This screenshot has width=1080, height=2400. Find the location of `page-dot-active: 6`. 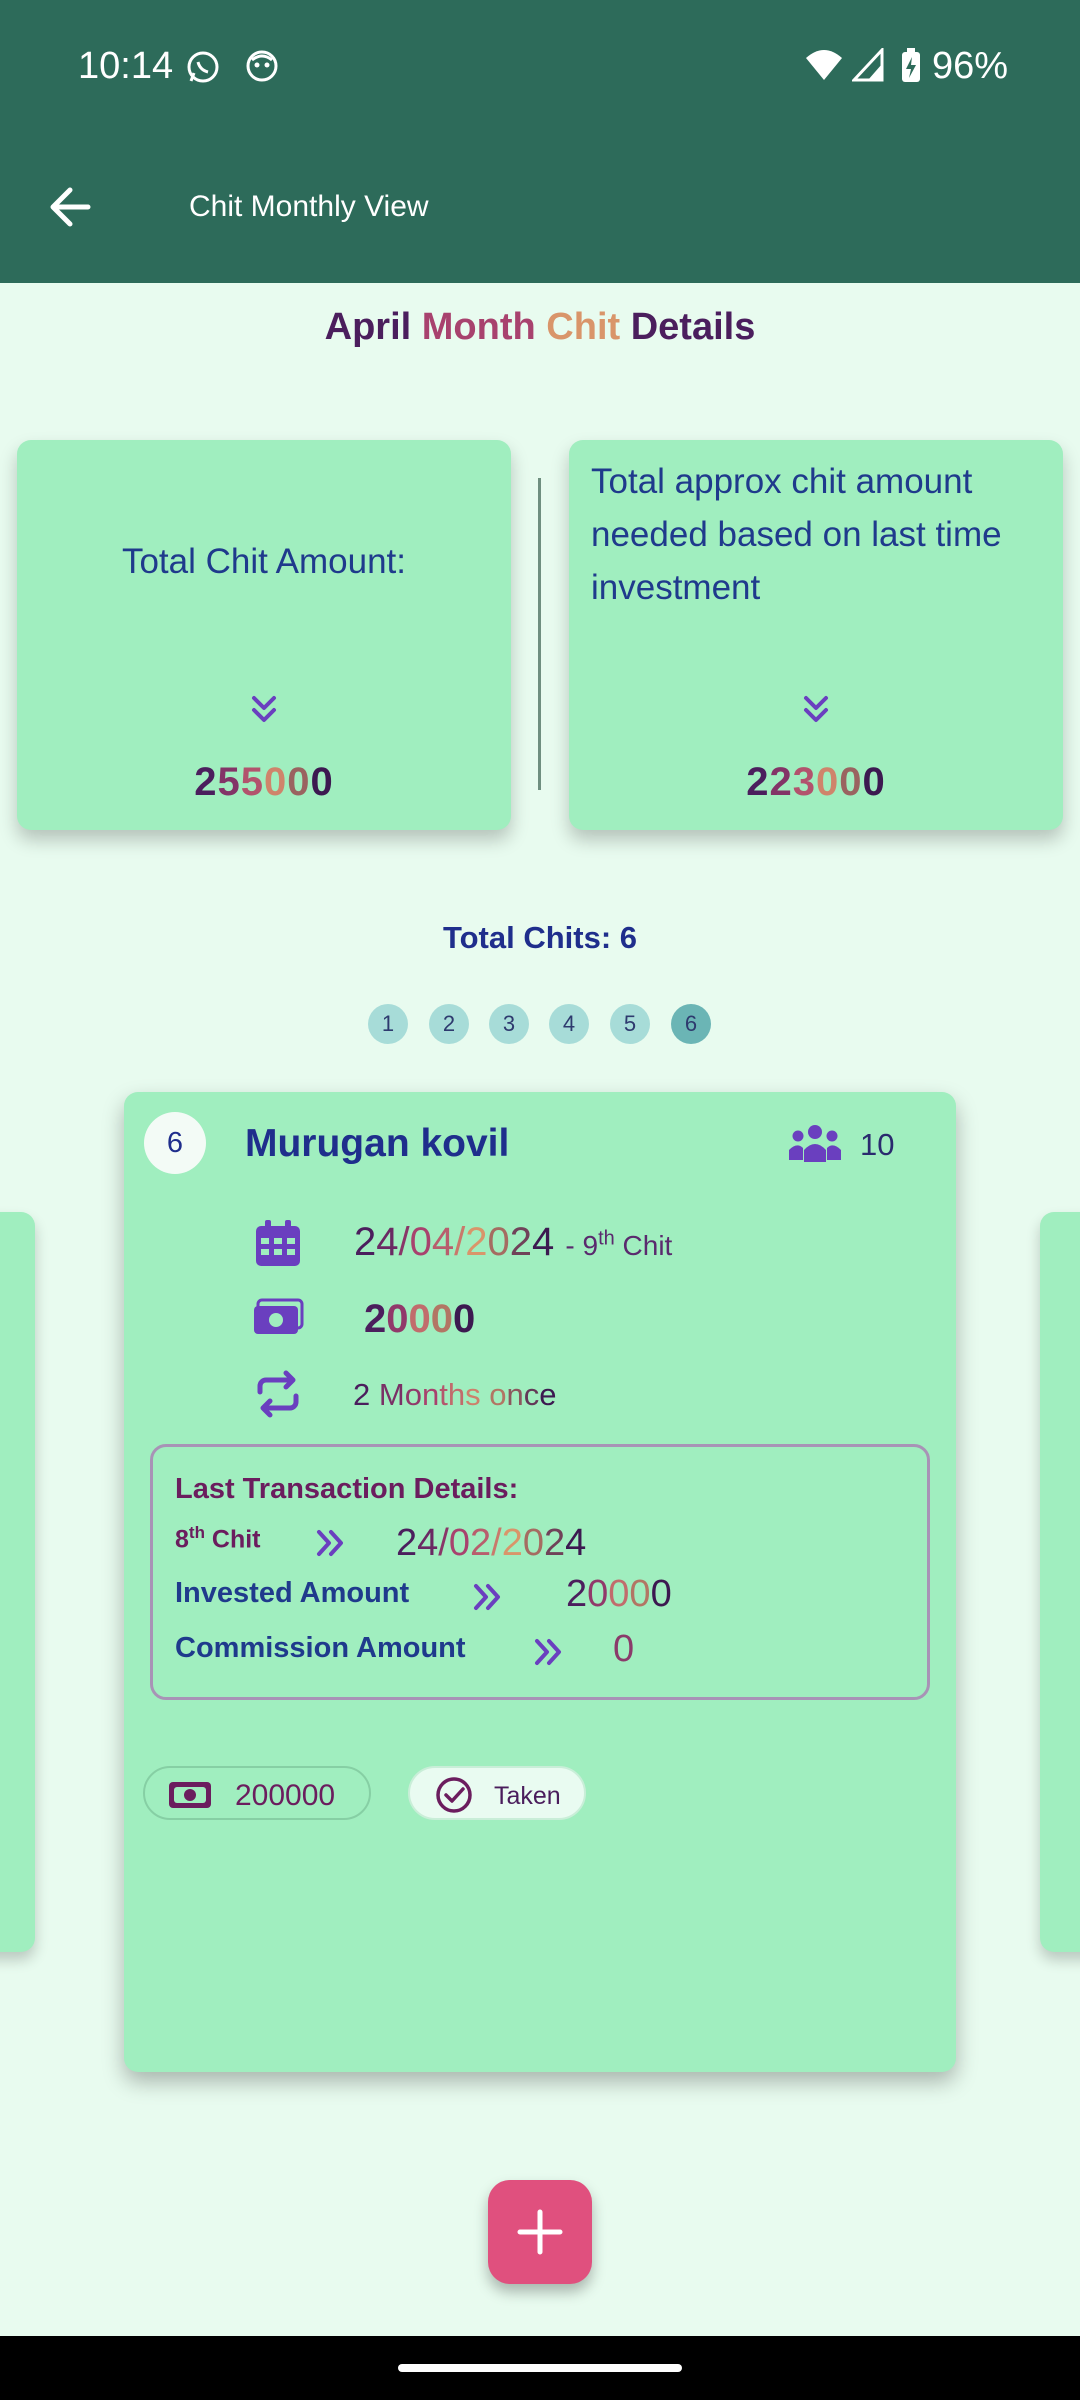

page-dot-active: 6 is located at coordinates (691, 1024).